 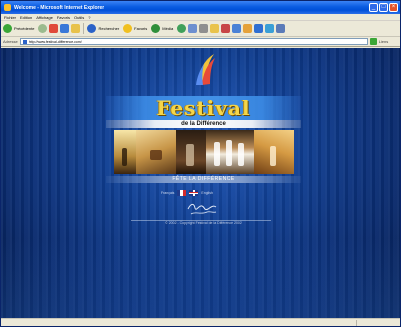 I want to click on festival-logo, so click(x=205, y=69).